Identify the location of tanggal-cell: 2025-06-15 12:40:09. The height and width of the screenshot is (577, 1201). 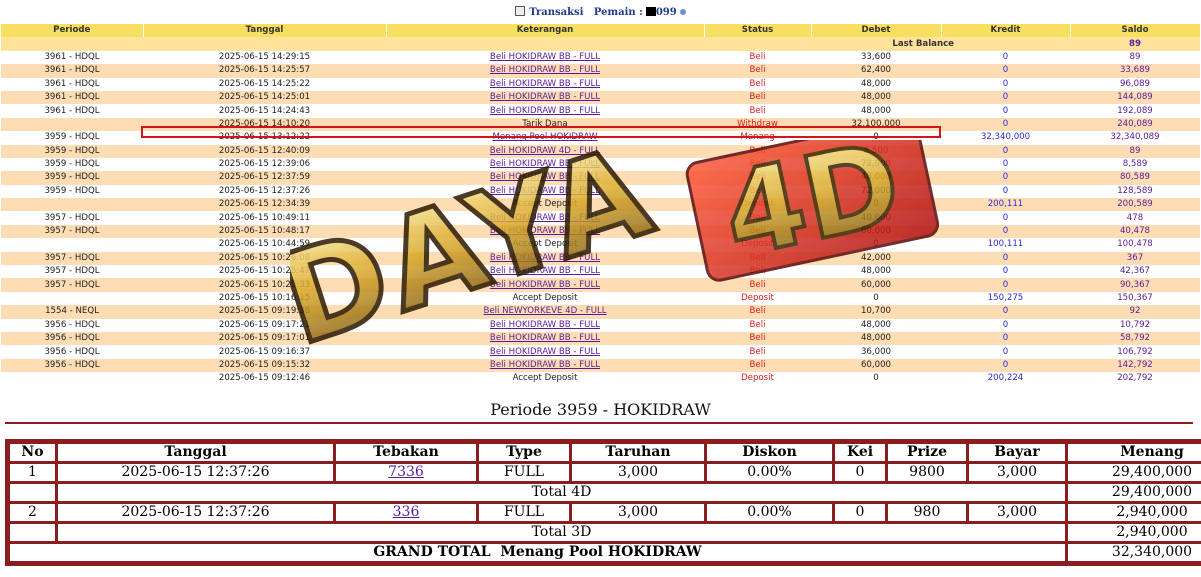
(264, 151).